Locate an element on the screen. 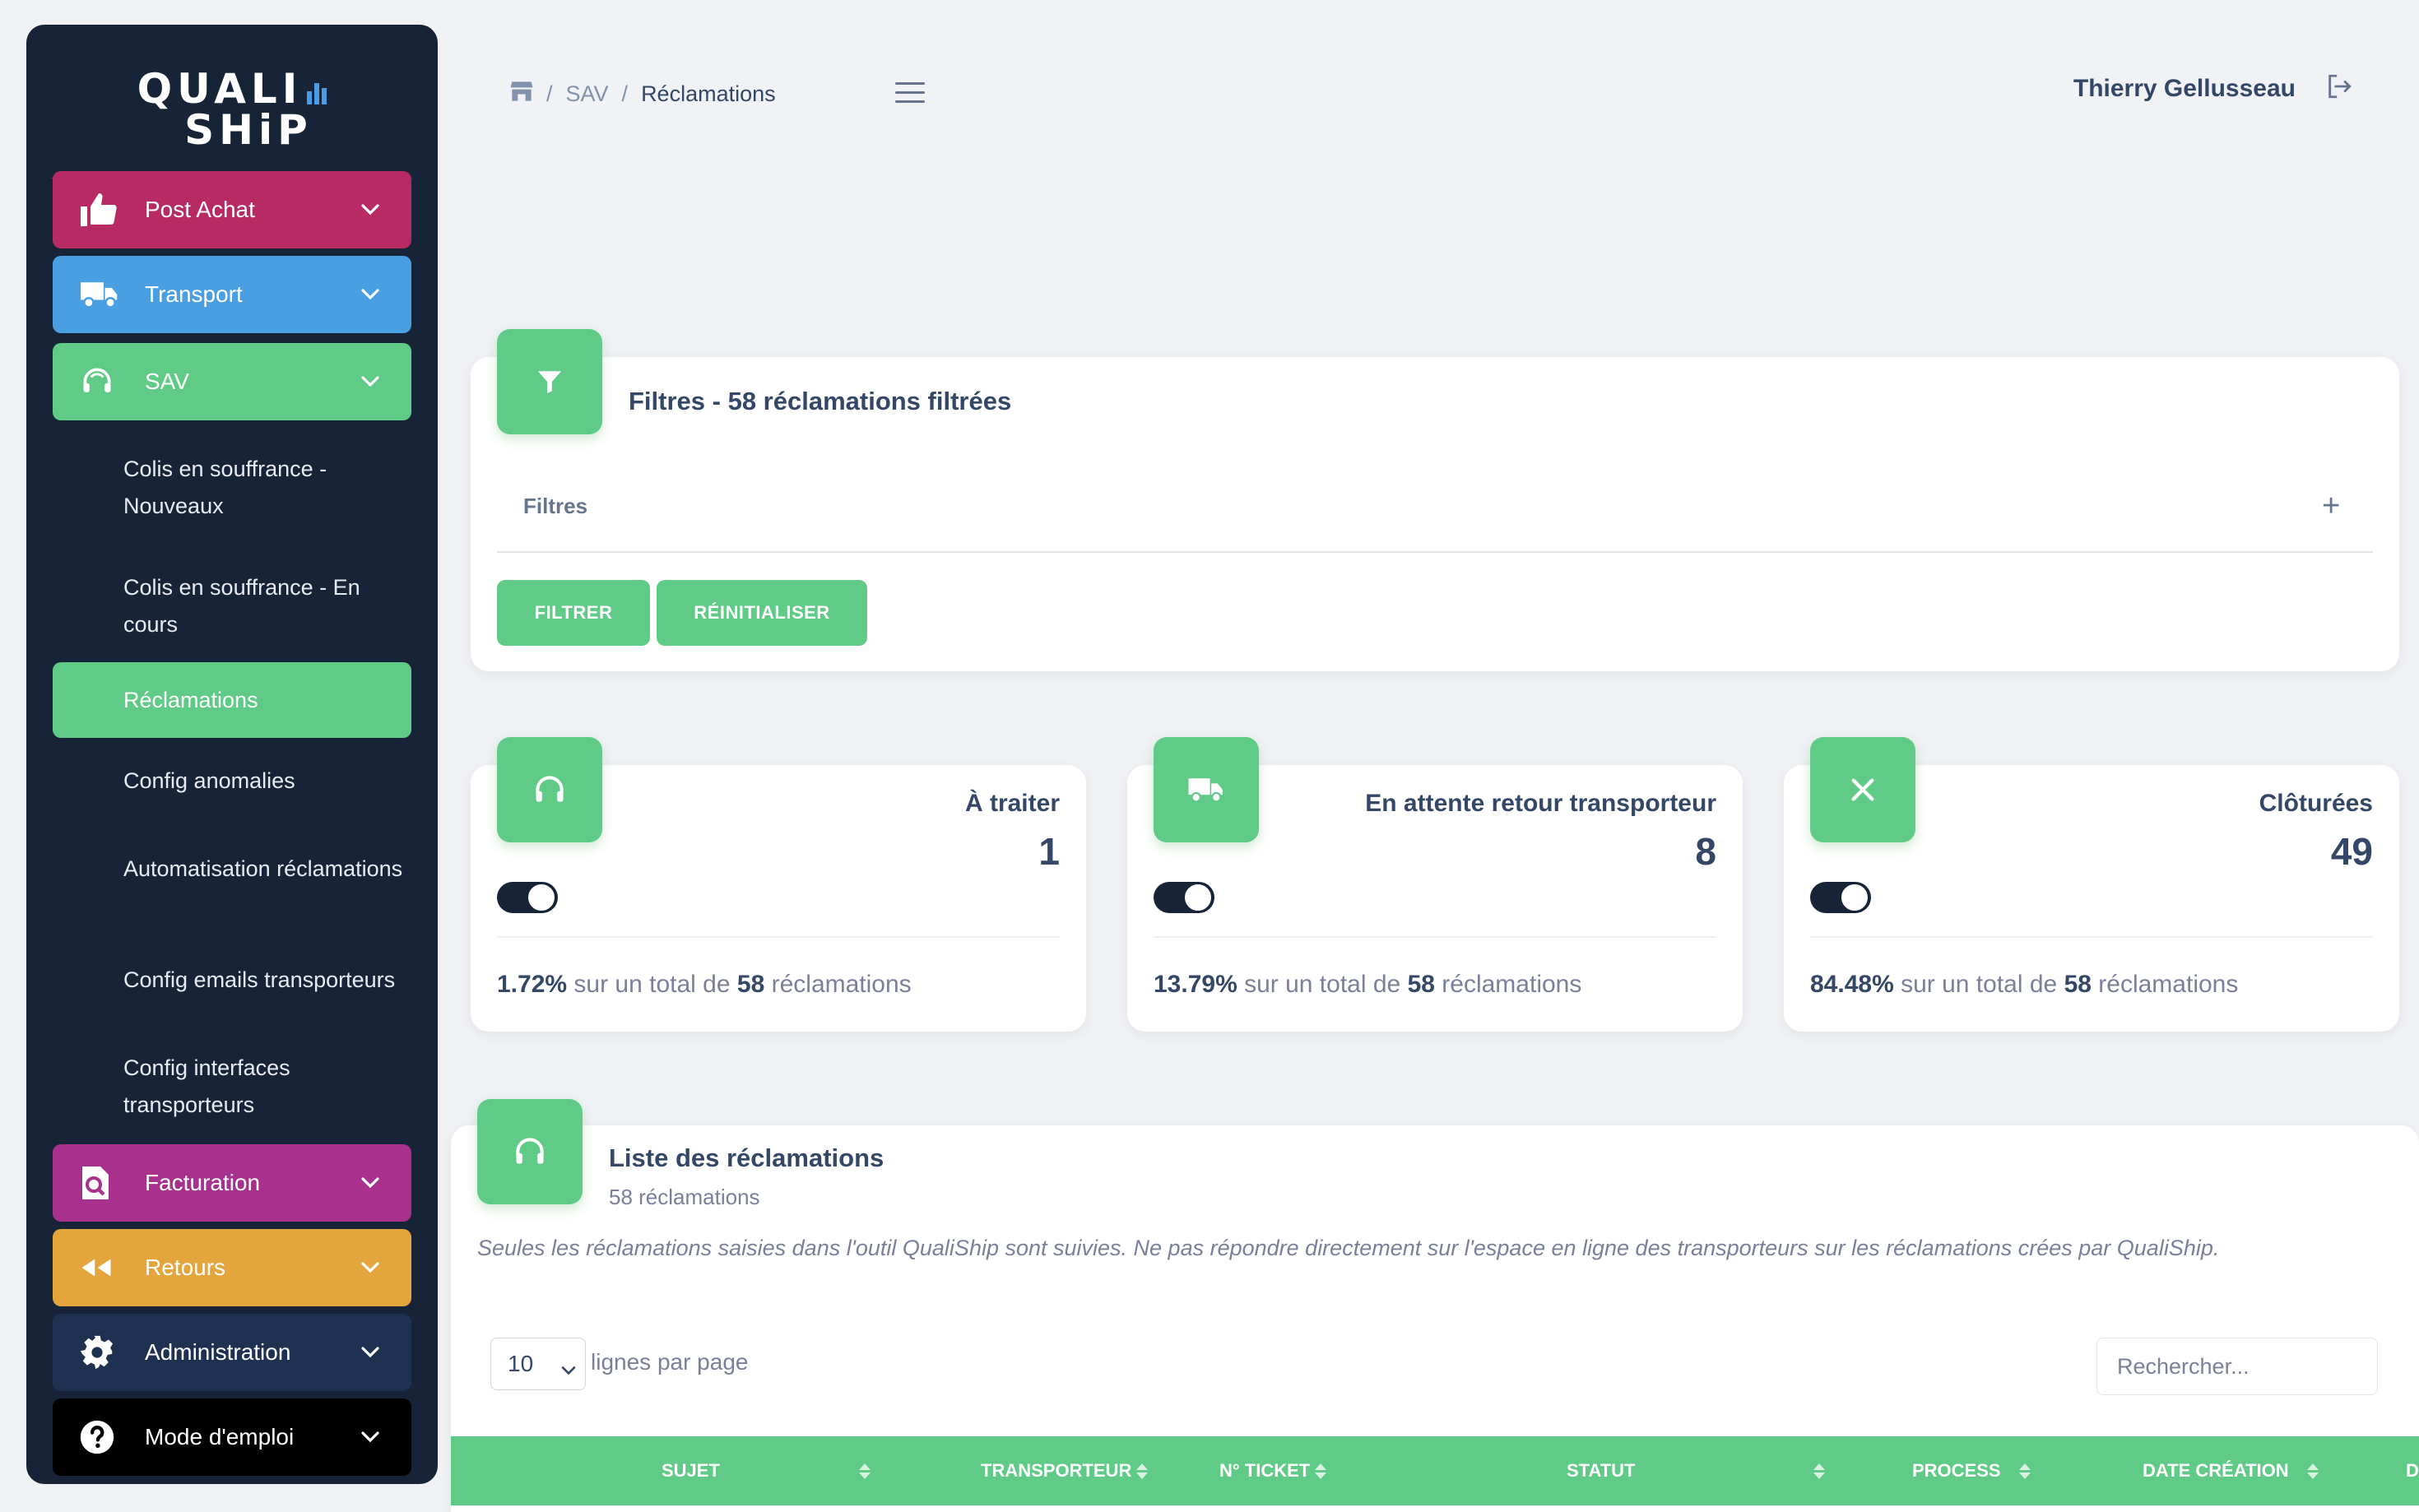 This screenshot has height=1512, width=2419. logout-icon is located at coordinates (2339, 88).